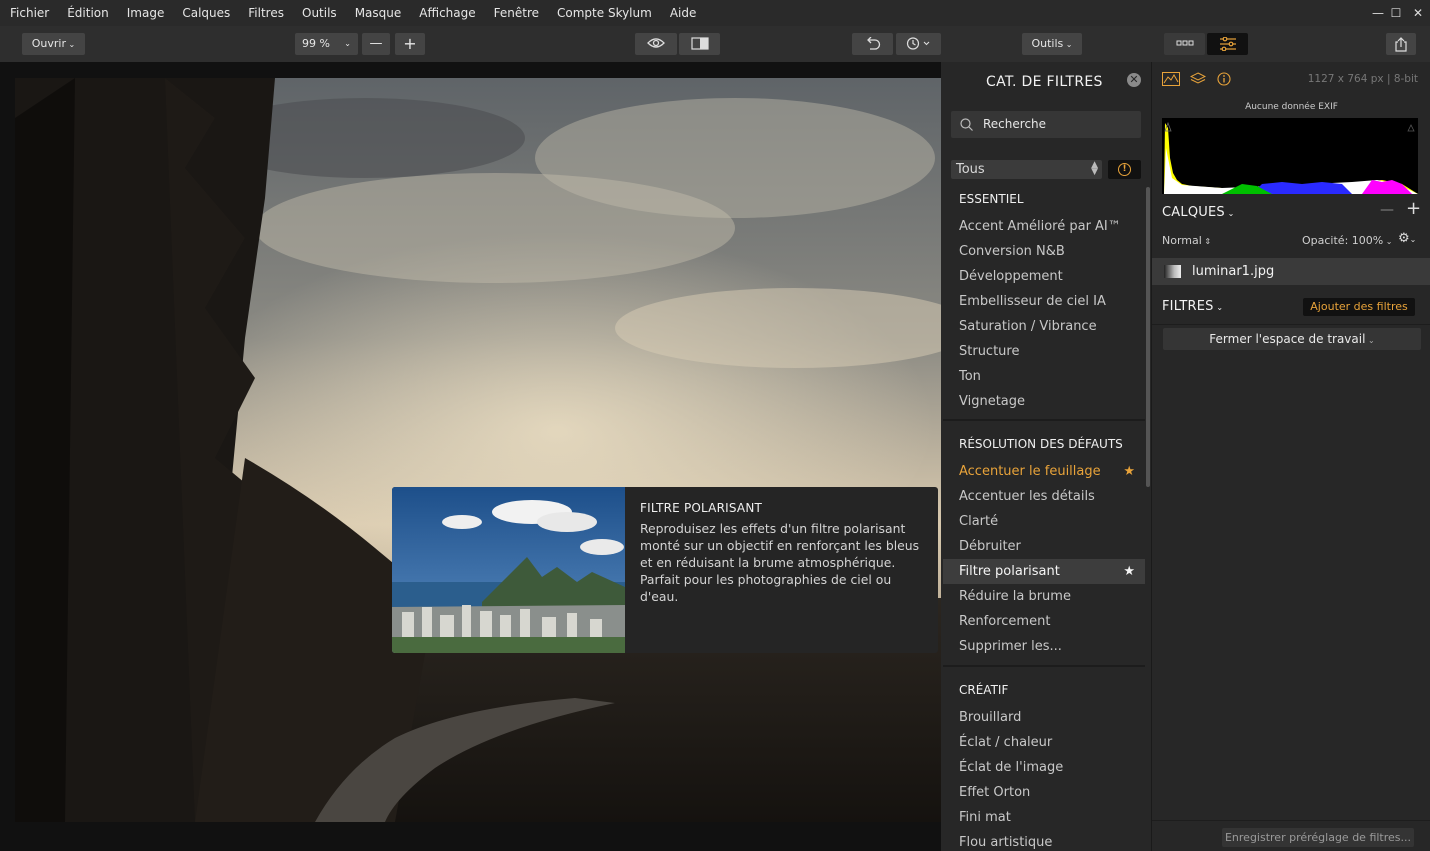 Image resolution: width=1430 pixels, height=851 pixels. I want to click on filter-preview-image, so click(508, 570).